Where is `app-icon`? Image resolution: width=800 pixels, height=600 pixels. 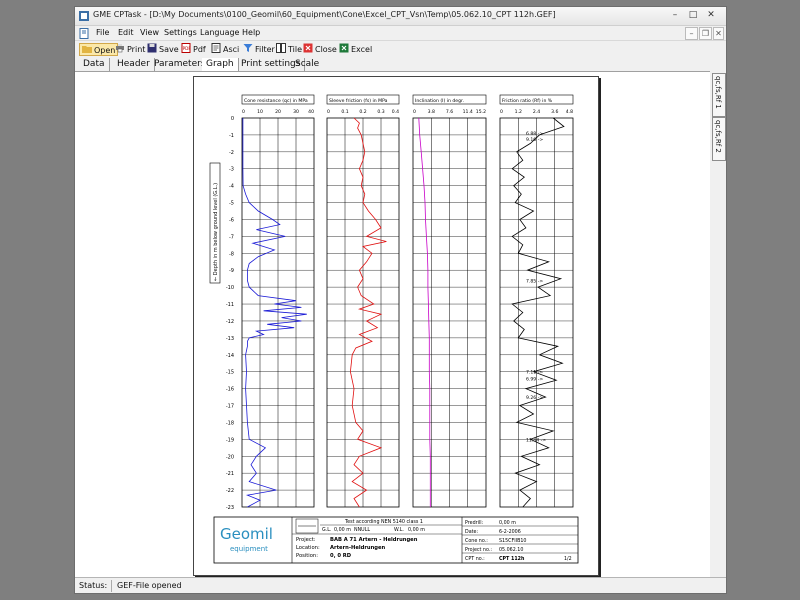
app-icon is located at coordinates (84, 16).